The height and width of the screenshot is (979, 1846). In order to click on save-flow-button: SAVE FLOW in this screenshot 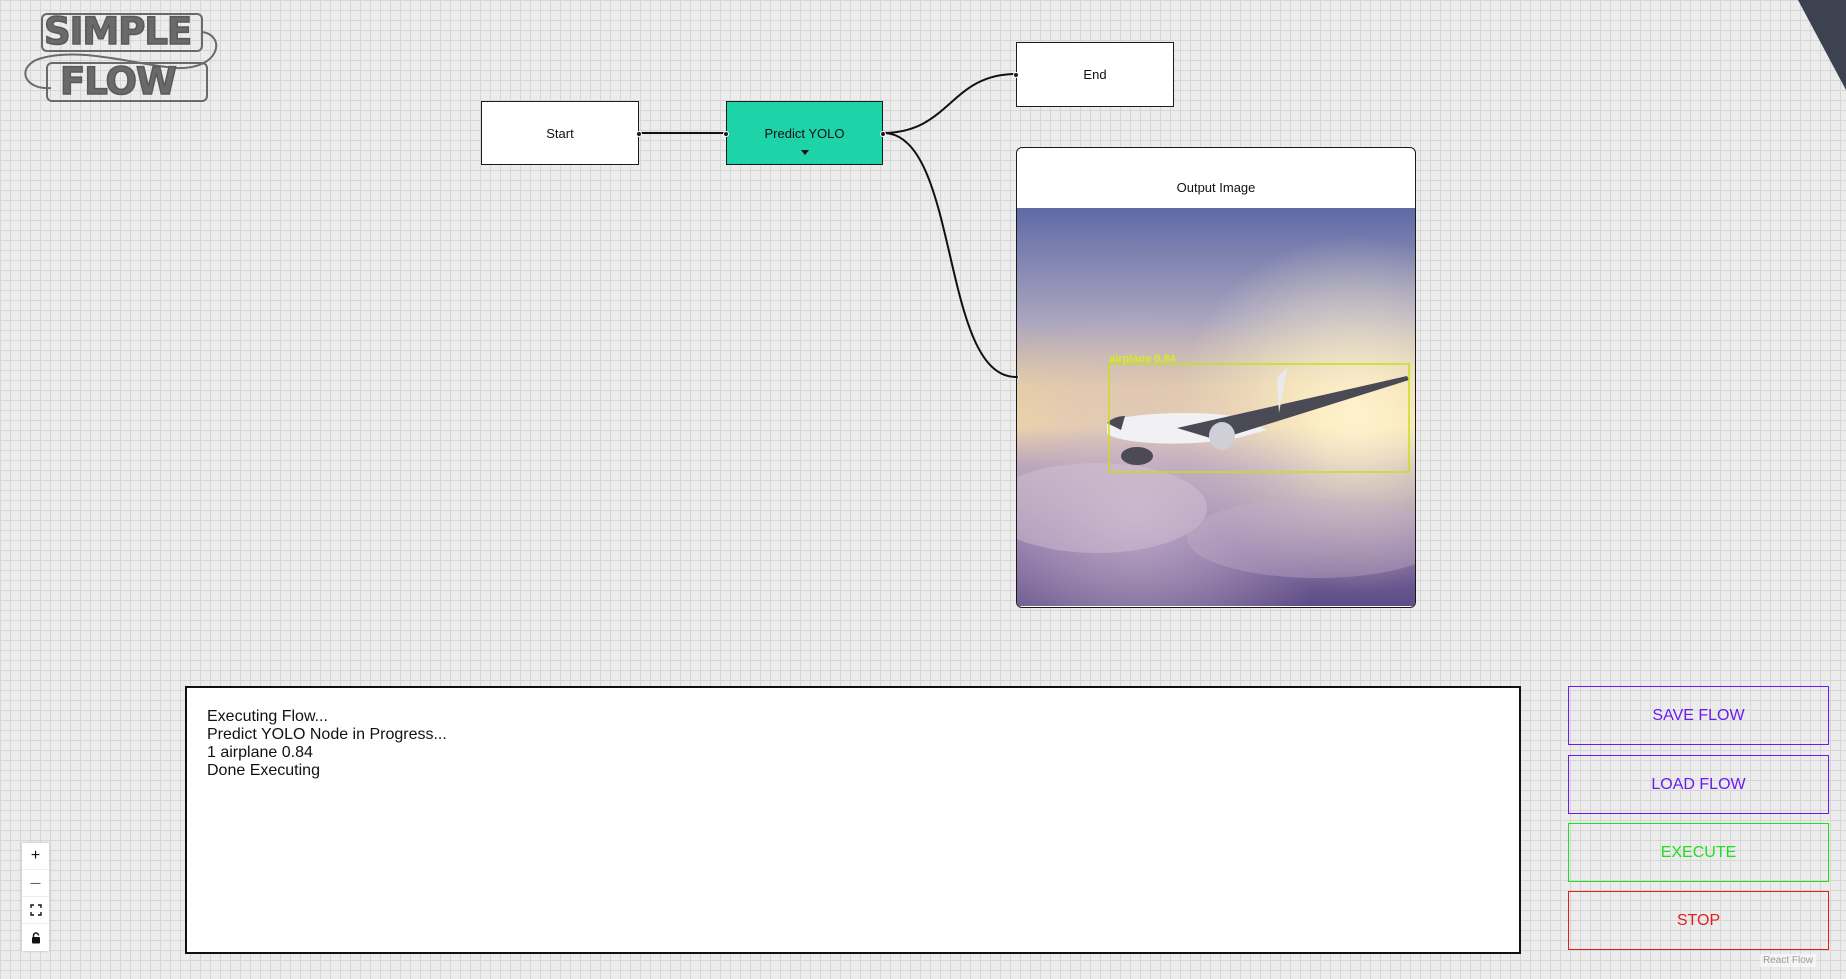, I will do `click(1698, 715)`.